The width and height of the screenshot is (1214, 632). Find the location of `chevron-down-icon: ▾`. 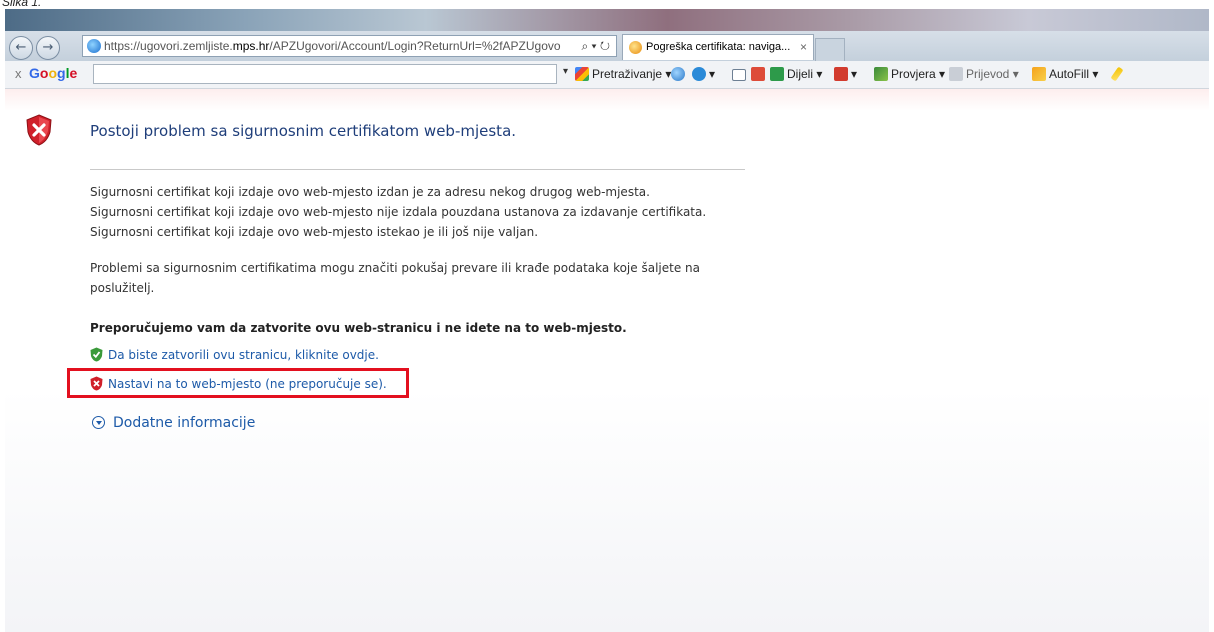

chevron-down-icon: ▾ is located at coordinates (565, 71).